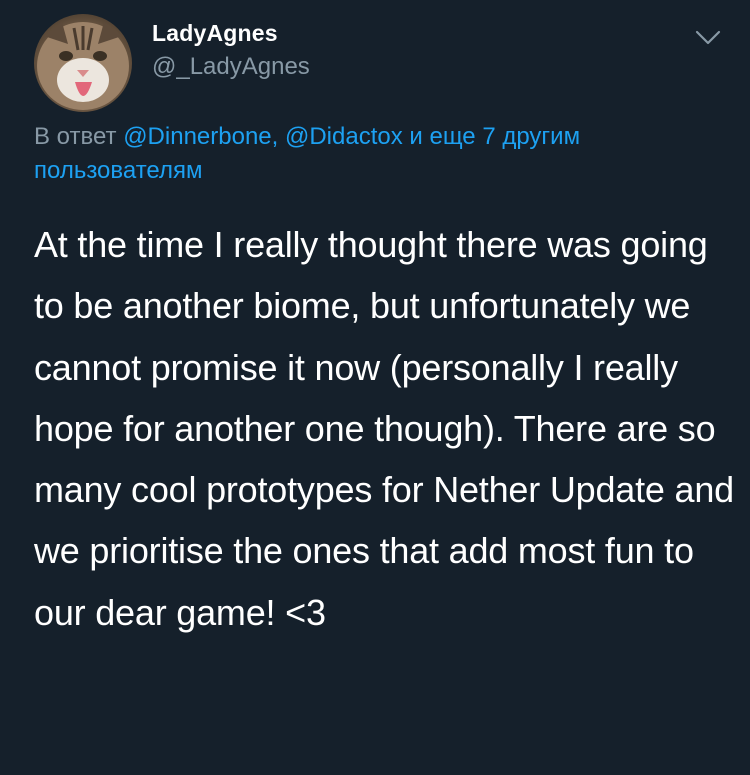 Image resolution: width=750 pixels, height=775 pixels. I want to click on cat-avatar-icon, so click(83, 66).